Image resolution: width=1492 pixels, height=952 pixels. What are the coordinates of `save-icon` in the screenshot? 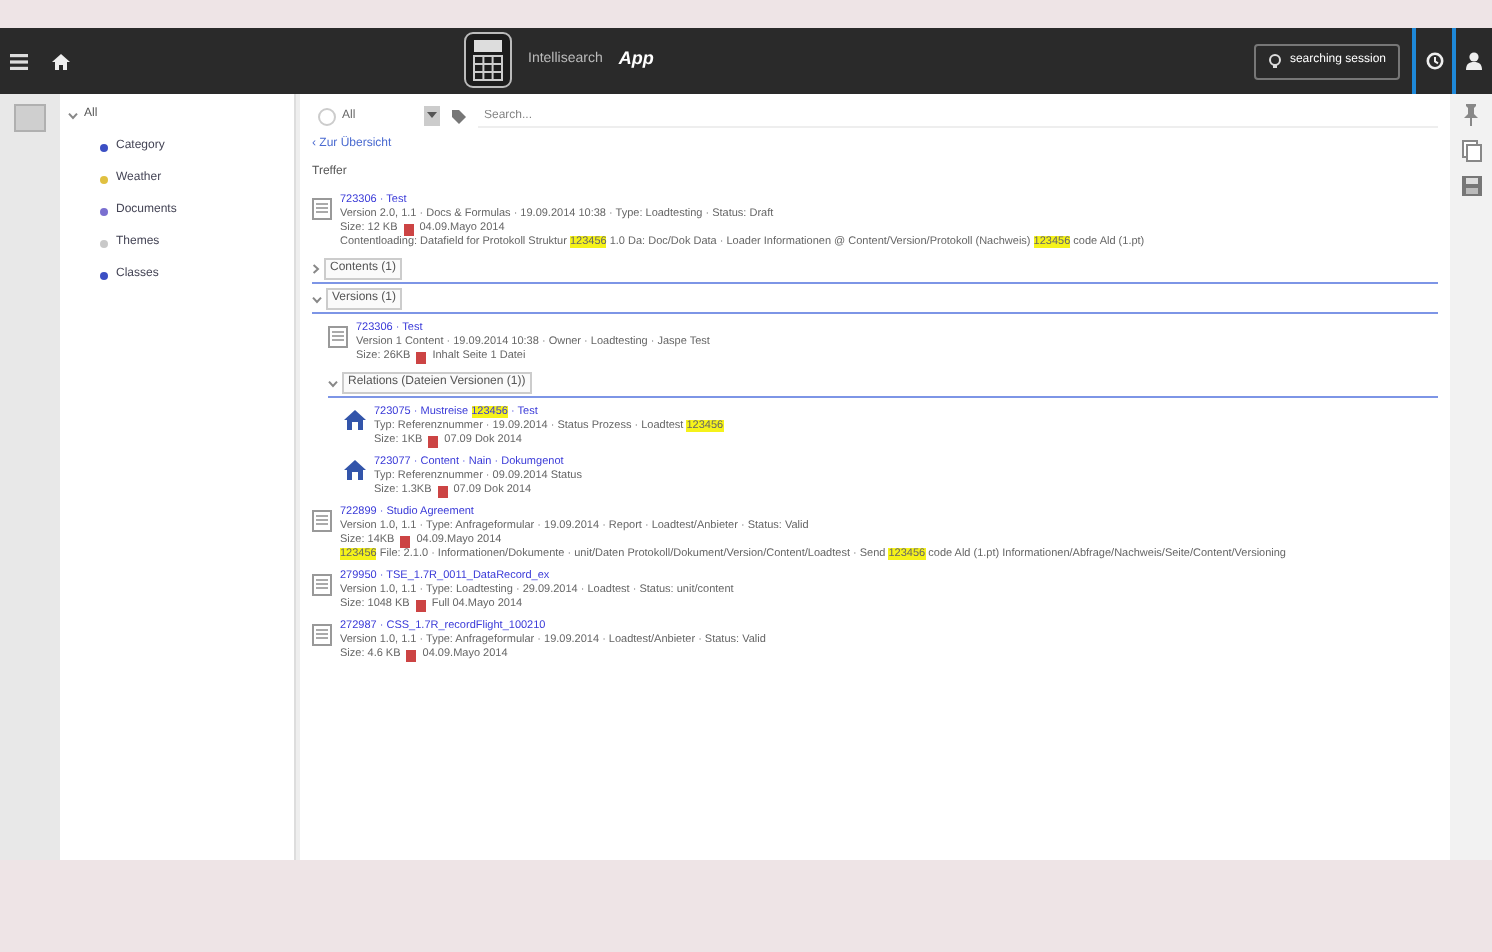 It's located at (1471, 186).